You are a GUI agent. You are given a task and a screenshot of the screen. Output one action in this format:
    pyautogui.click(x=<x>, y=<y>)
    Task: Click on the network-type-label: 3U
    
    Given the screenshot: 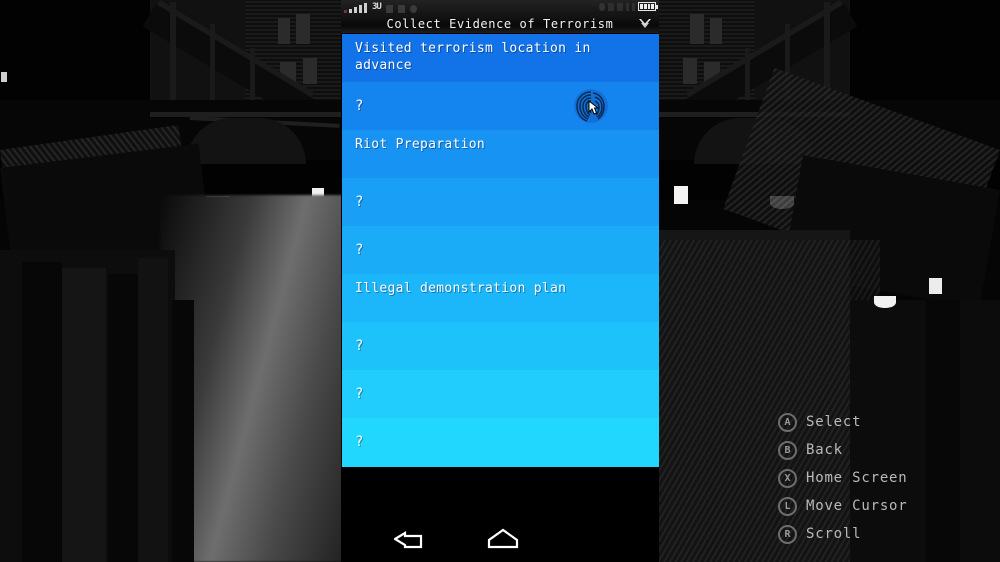 What is the action you would take?
    pyautogui.click(x=377, y=7)
    